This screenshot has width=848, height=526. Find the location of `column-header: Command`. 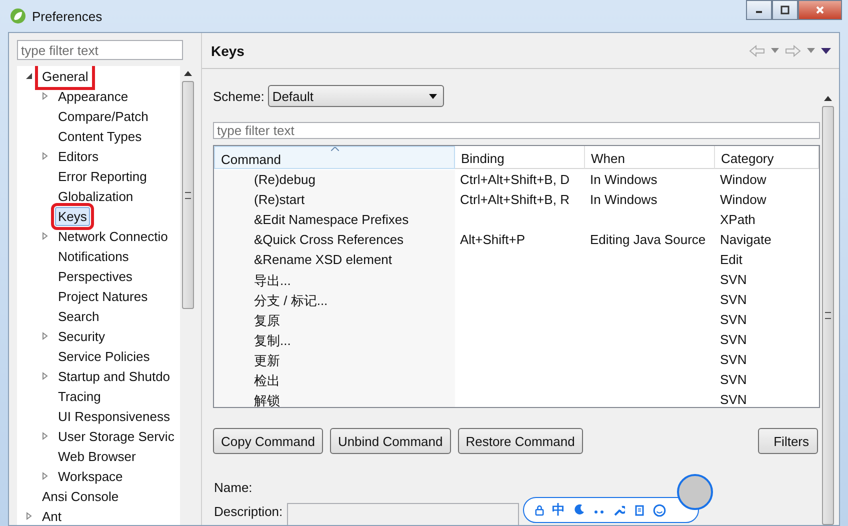

column-header: Command is located at coordinates (334, 157).